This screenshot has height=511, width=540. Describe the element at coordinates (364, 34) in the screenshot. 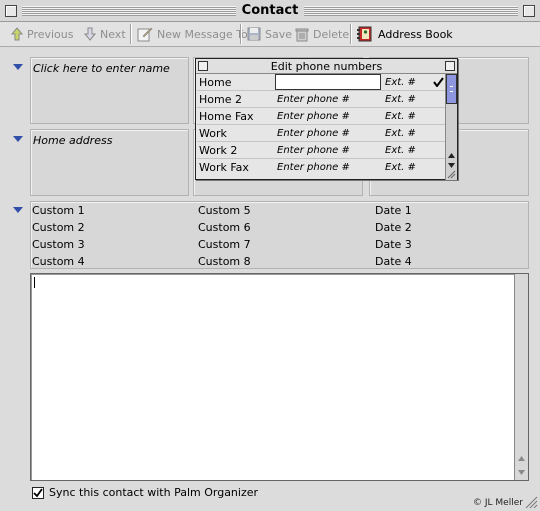

I see `address-book-icon` at that location.